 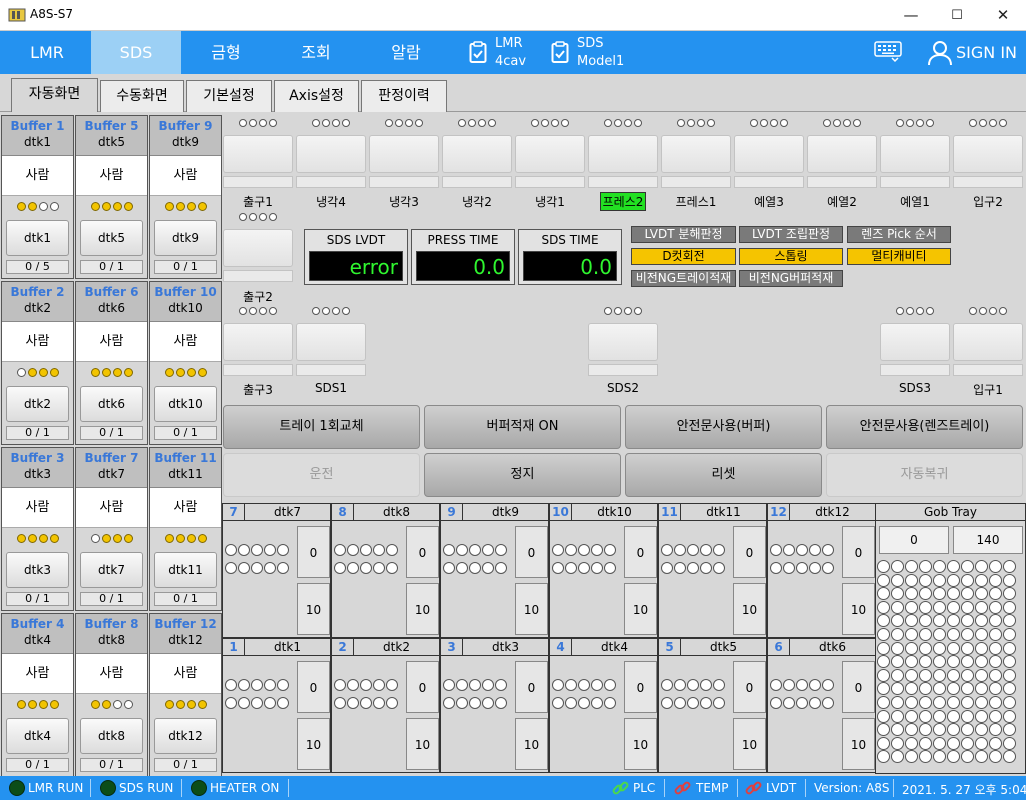 I want to click on buffer-dtk-button: dtk6, so click(x=111, y=404).